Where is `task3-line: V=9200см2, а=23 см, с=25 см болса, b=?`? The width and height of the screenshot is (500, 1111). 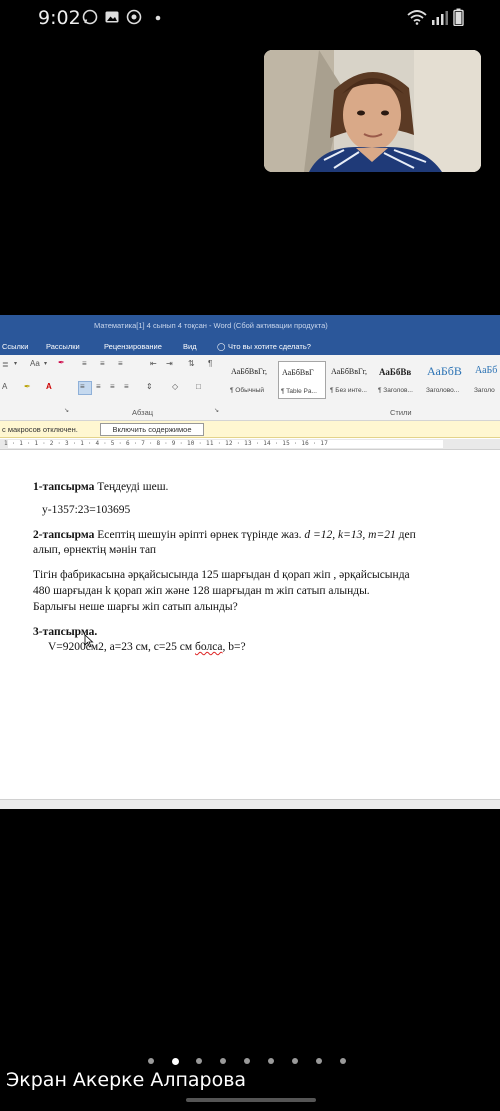
task3-line: V=9200см2, а=23 см, с=25 см болса, b=? is located at coordinates (147, 647).